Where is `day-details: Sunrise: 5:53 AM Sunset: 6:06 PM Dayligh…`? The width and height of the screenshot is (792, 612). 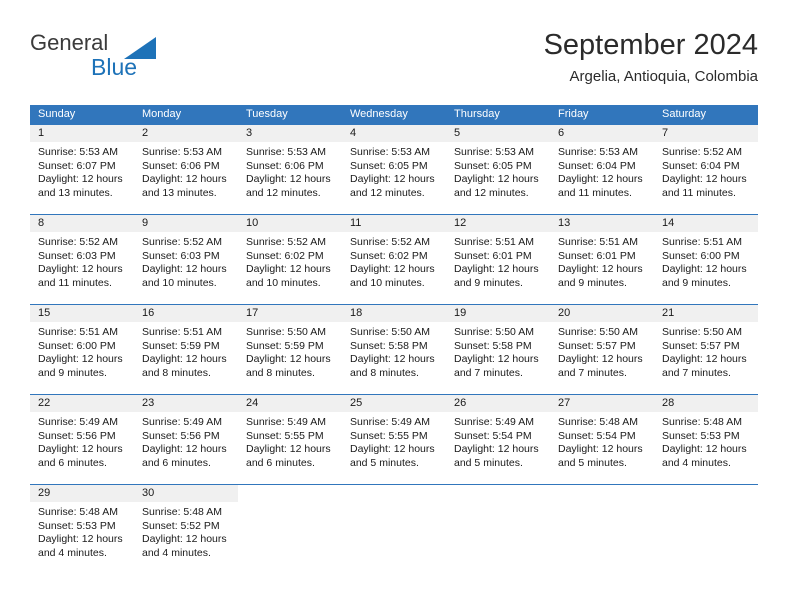
day-details: Sunrise: 5:53 AM Sunset: 6:06 PM Dayligh… is located at coordinates (186, 171).